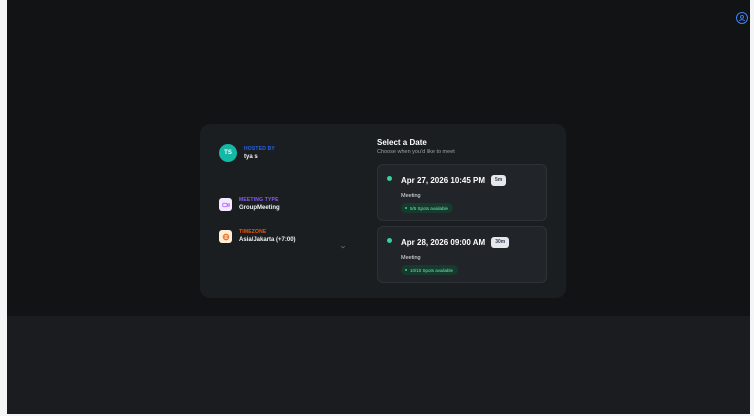  Describe the element at coordinates (259, 208) in the screenshot. I see `meeting-type-value: GroupMeeting` at that location.